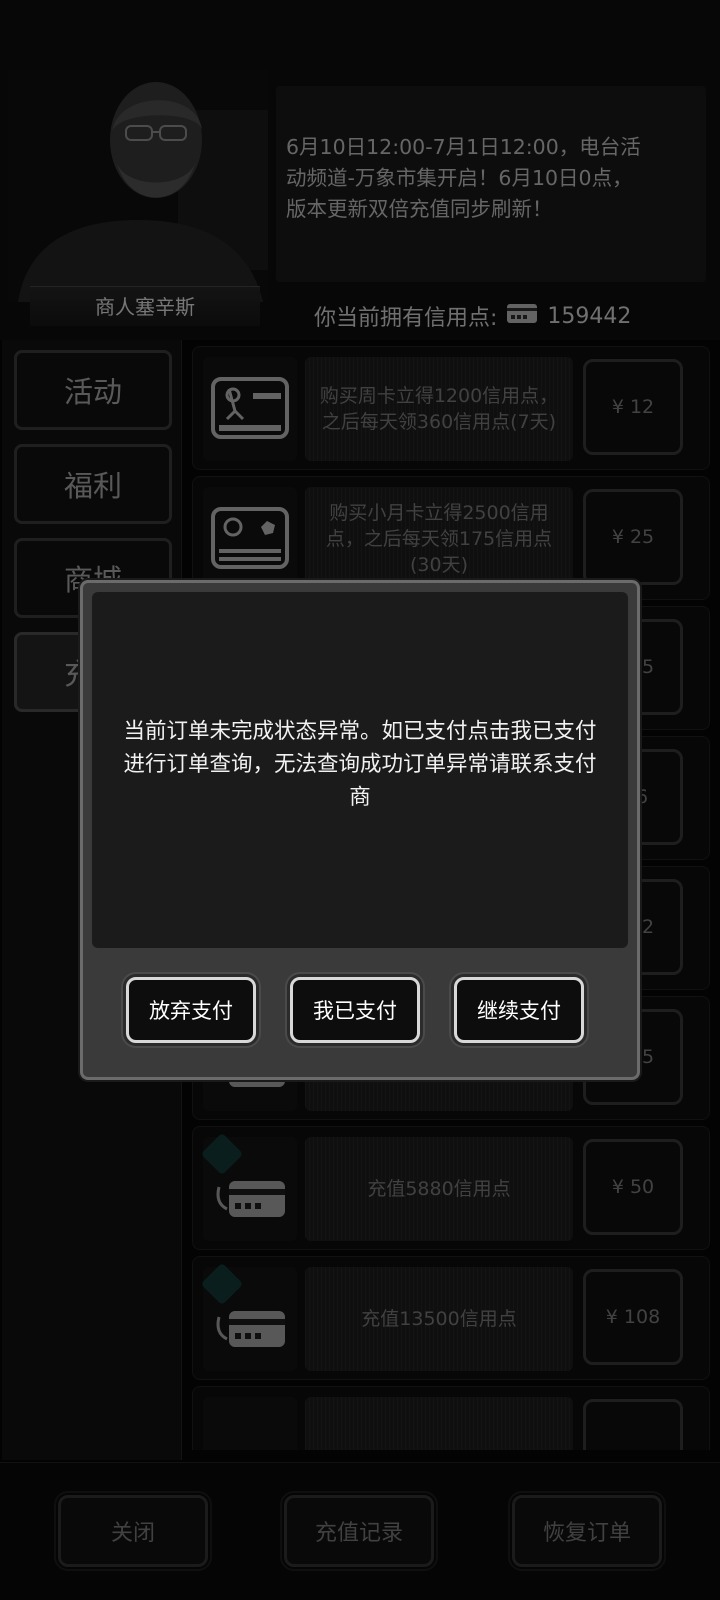 The width and height of the screenshot is (720, 1600). Describe the element at coordinates (355, 1010) in the screenshot. I see `already-paid-button: 我已支付` at that location.